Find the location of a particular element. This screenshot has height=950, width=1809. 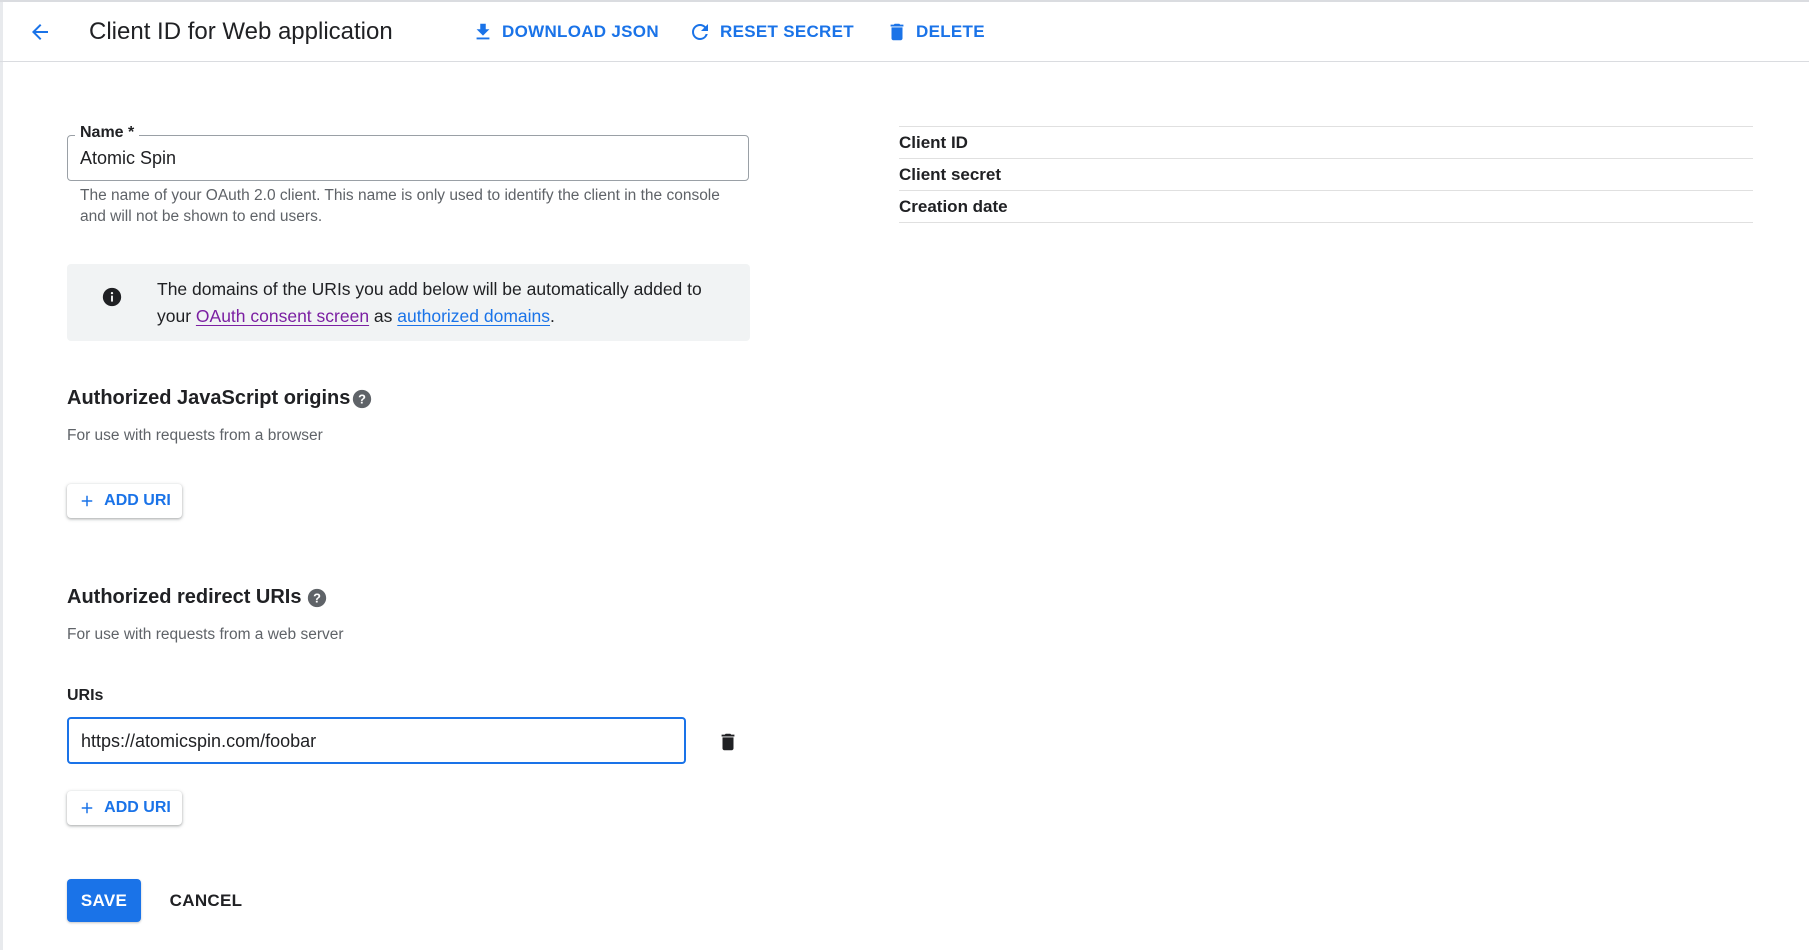

add-js-origin-button: ADD URI is located at coordinates (124, 501).